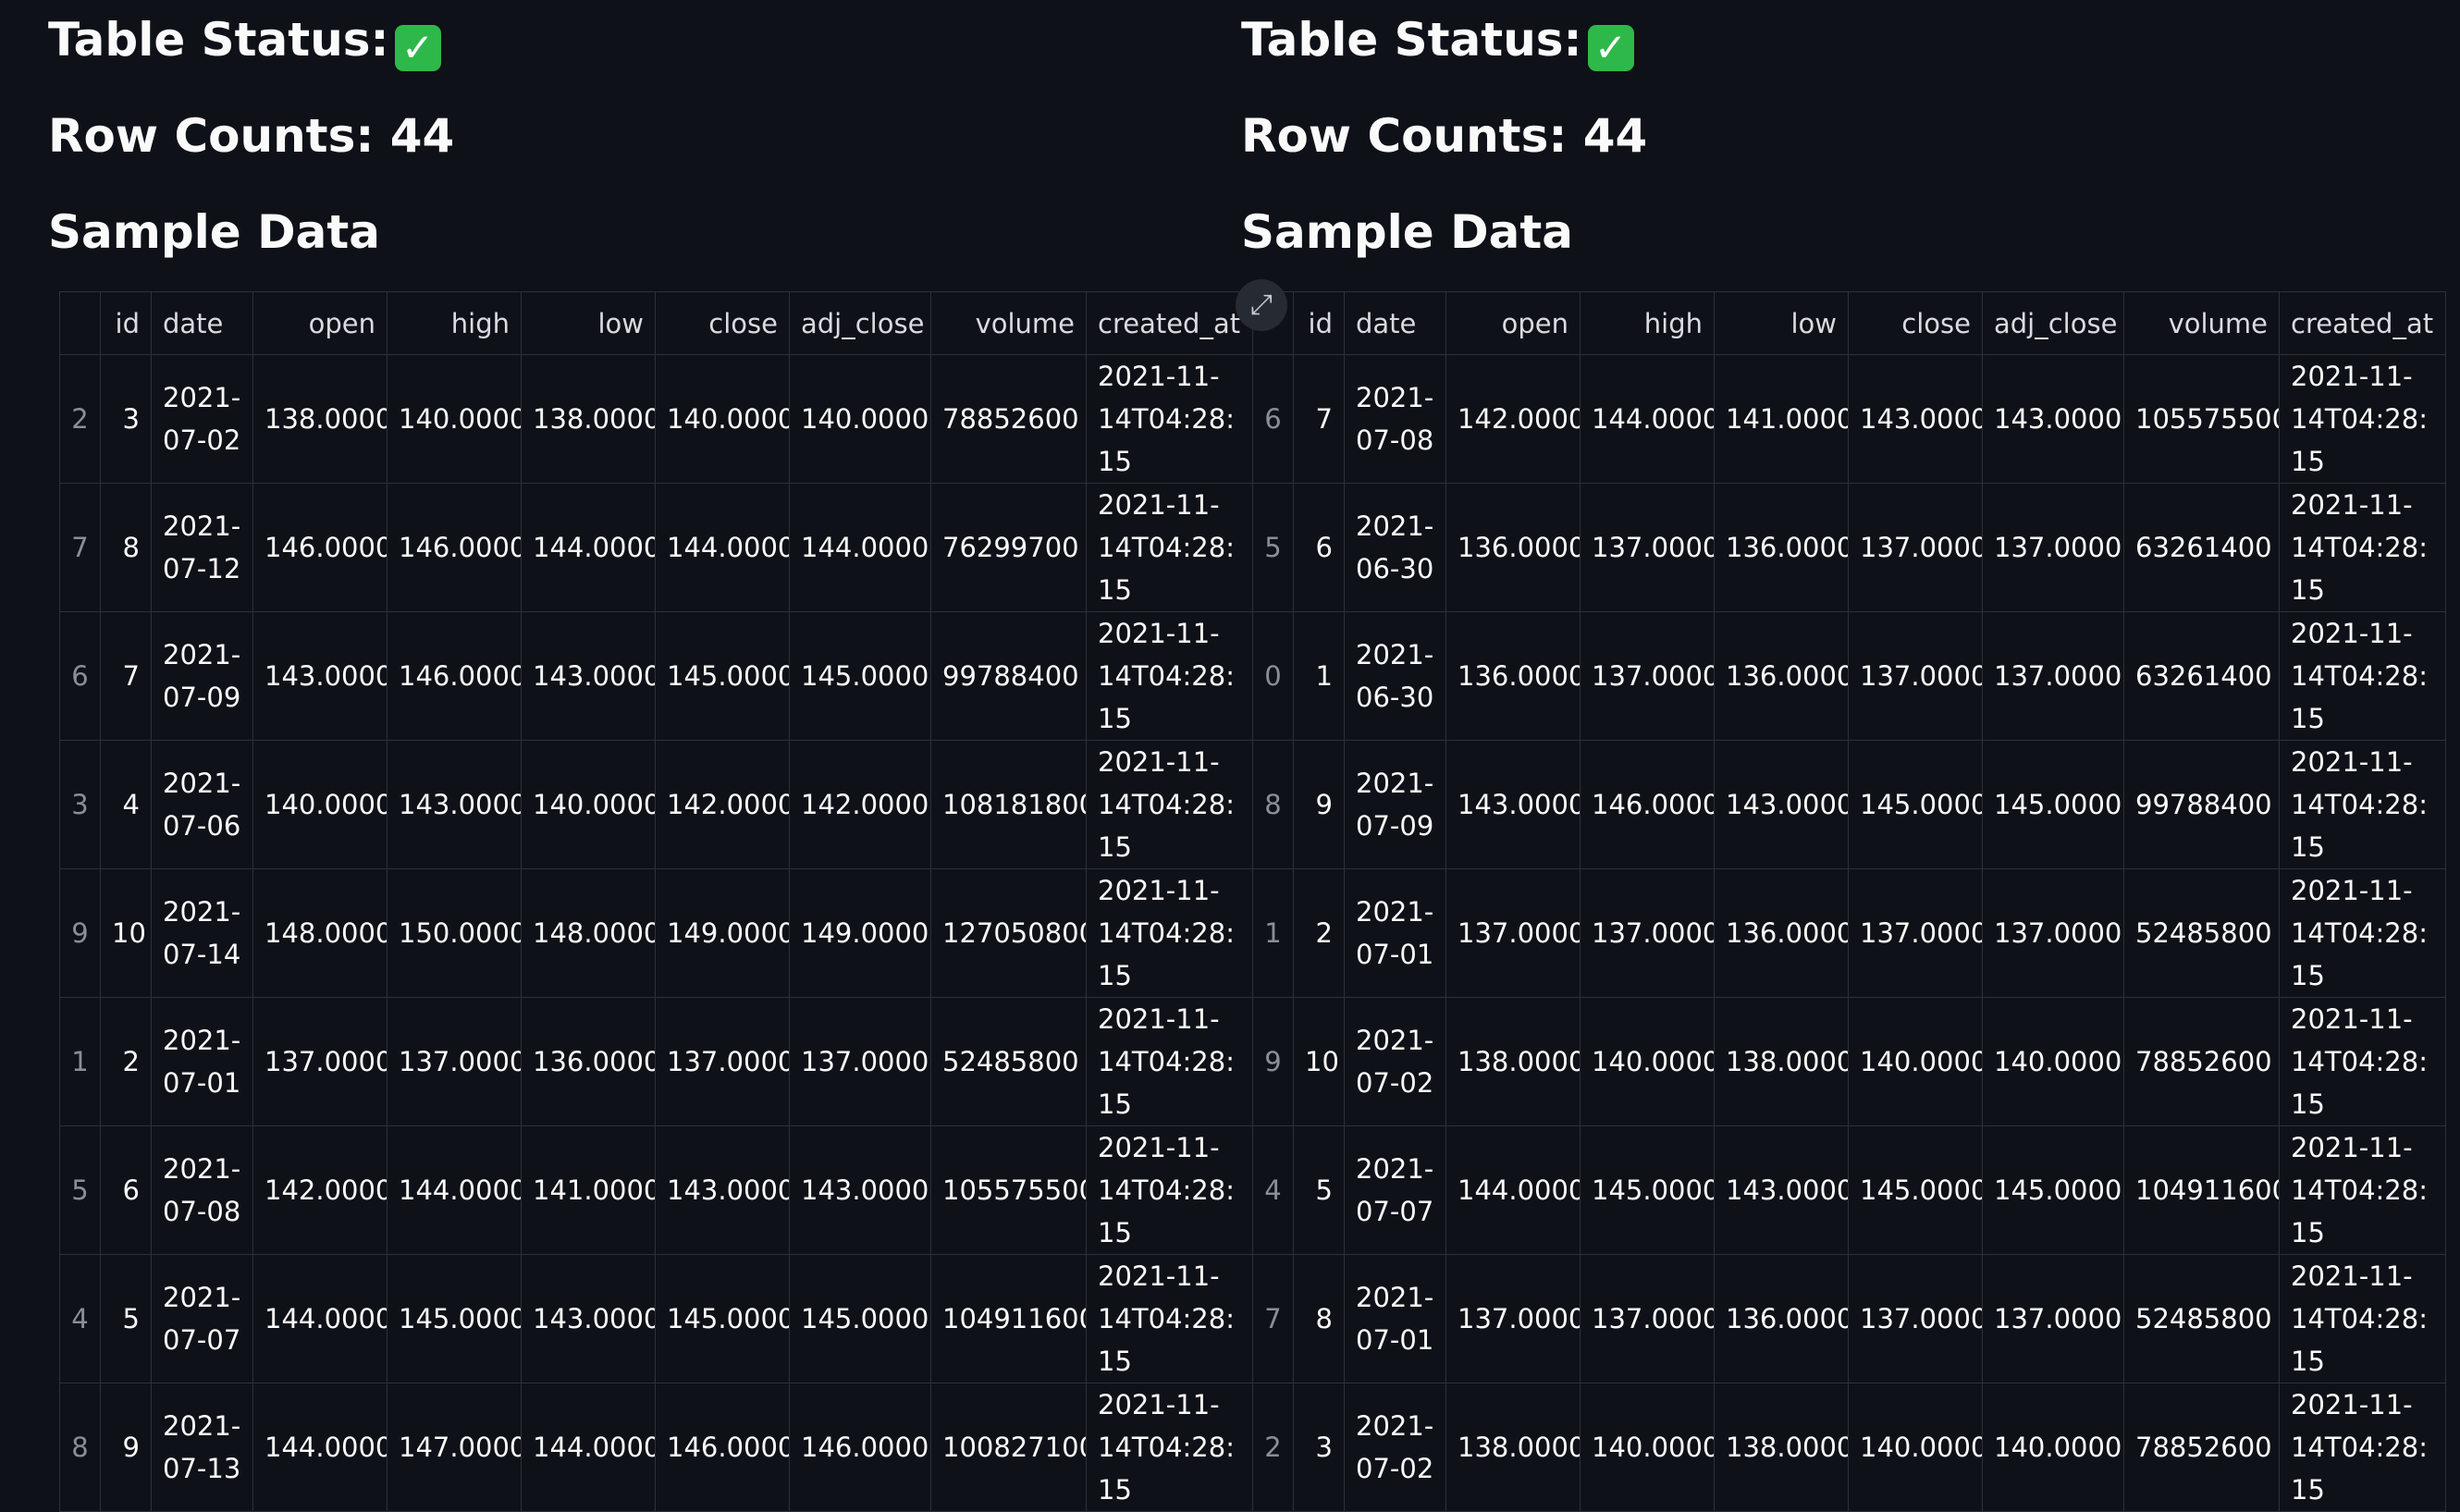 The width and height of the screenshot is (2460, 1512). I want to click on cell-id: 4, so click(126, 804).